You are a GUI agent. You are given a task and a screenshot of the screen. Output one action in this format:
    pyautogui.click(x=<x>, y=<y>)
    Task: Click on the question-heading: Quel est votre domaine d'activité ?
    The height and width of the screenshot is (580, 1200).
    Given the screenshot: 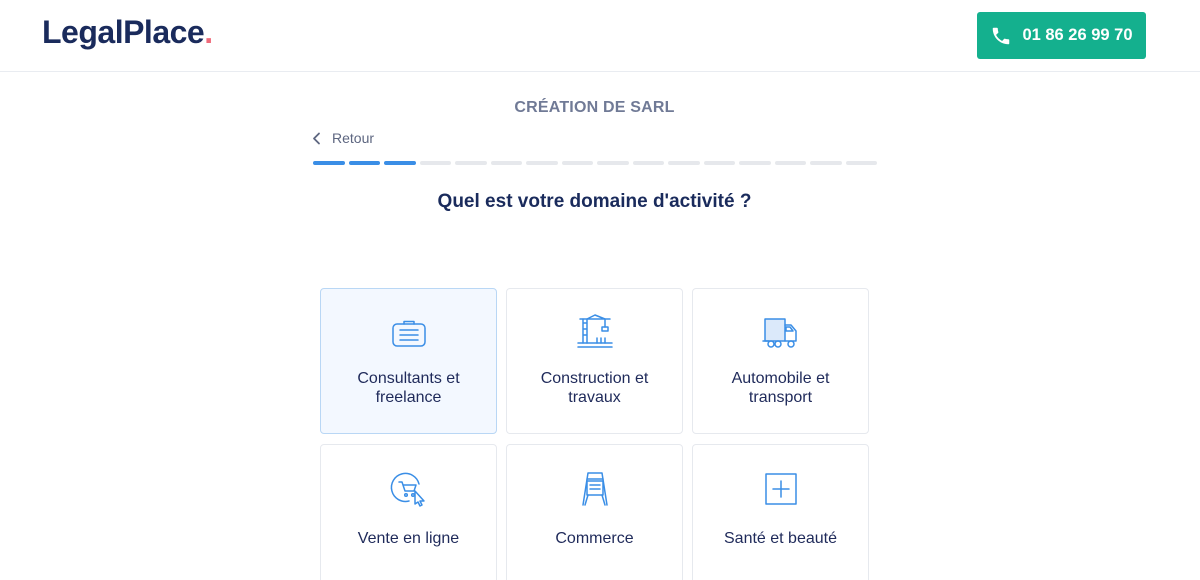 What is the action you would take?
    pyautogui.click(x=594, y=201)
    